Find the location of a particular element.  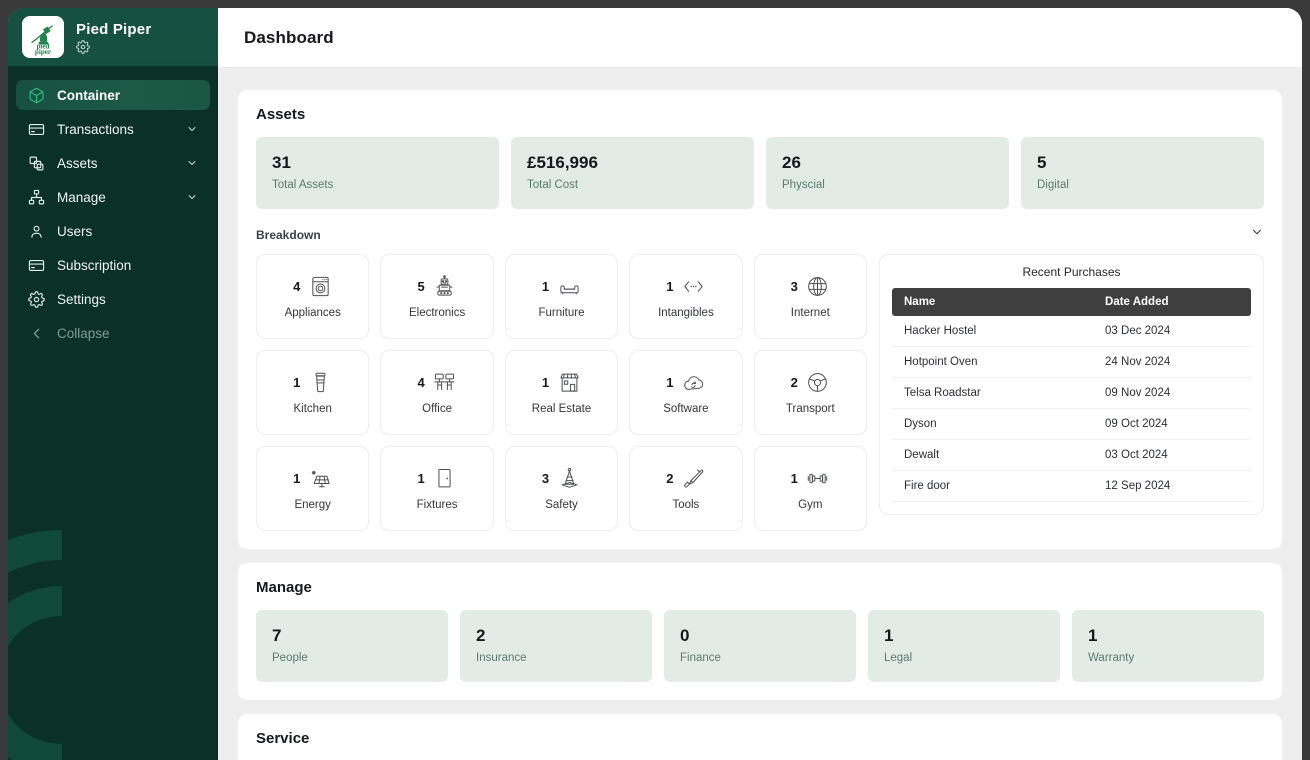

washing-machine-icon is located at coordinates (320, 286).